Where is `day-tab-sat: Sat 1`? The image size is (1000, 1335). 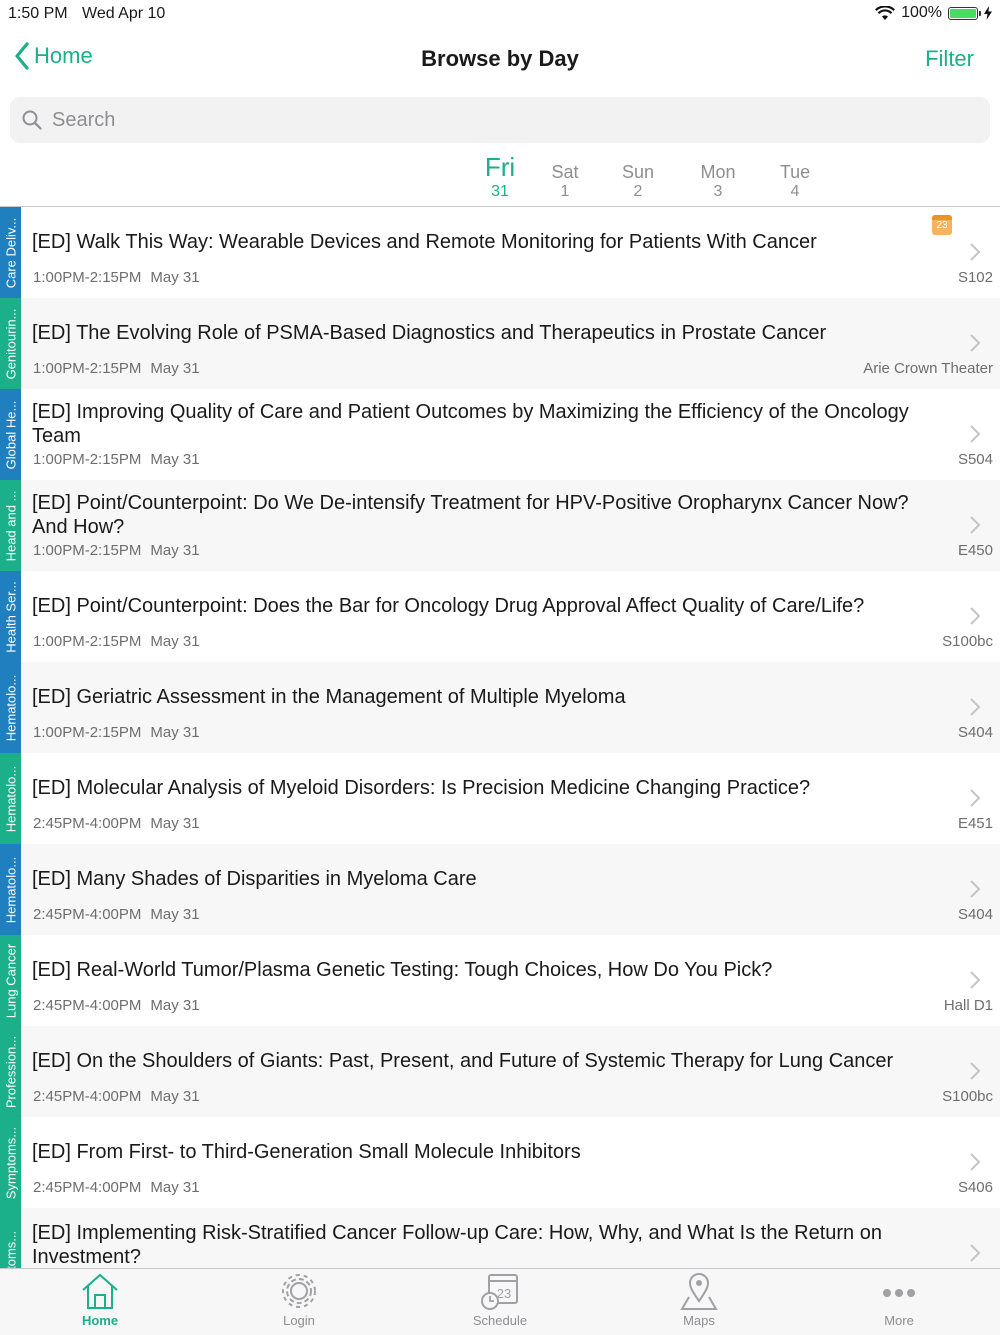 day-tab-sat: Sat 1 is located at coordinates (565, 181).